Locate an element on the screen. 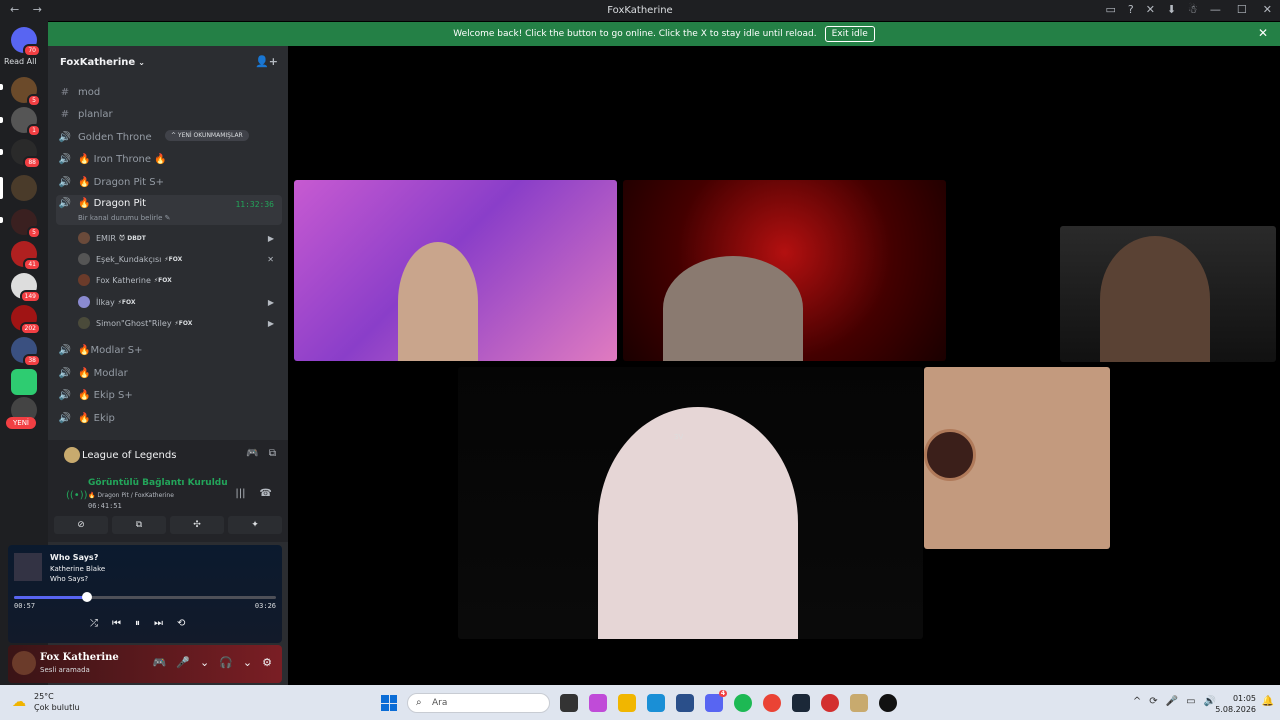 This screenshot has height=720, width=1280. soundboard-button: ✦ is located at coordinates (255, 525).